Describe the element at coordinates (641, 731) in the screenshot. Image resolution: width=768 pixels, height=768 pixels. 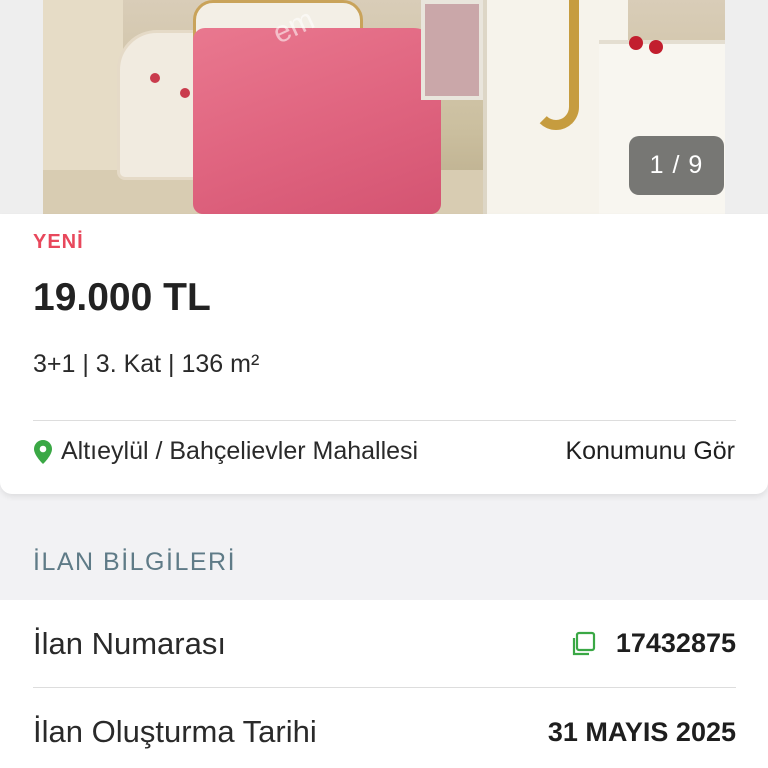
I see `info-value: 31 MAYIS 2025` at that location.